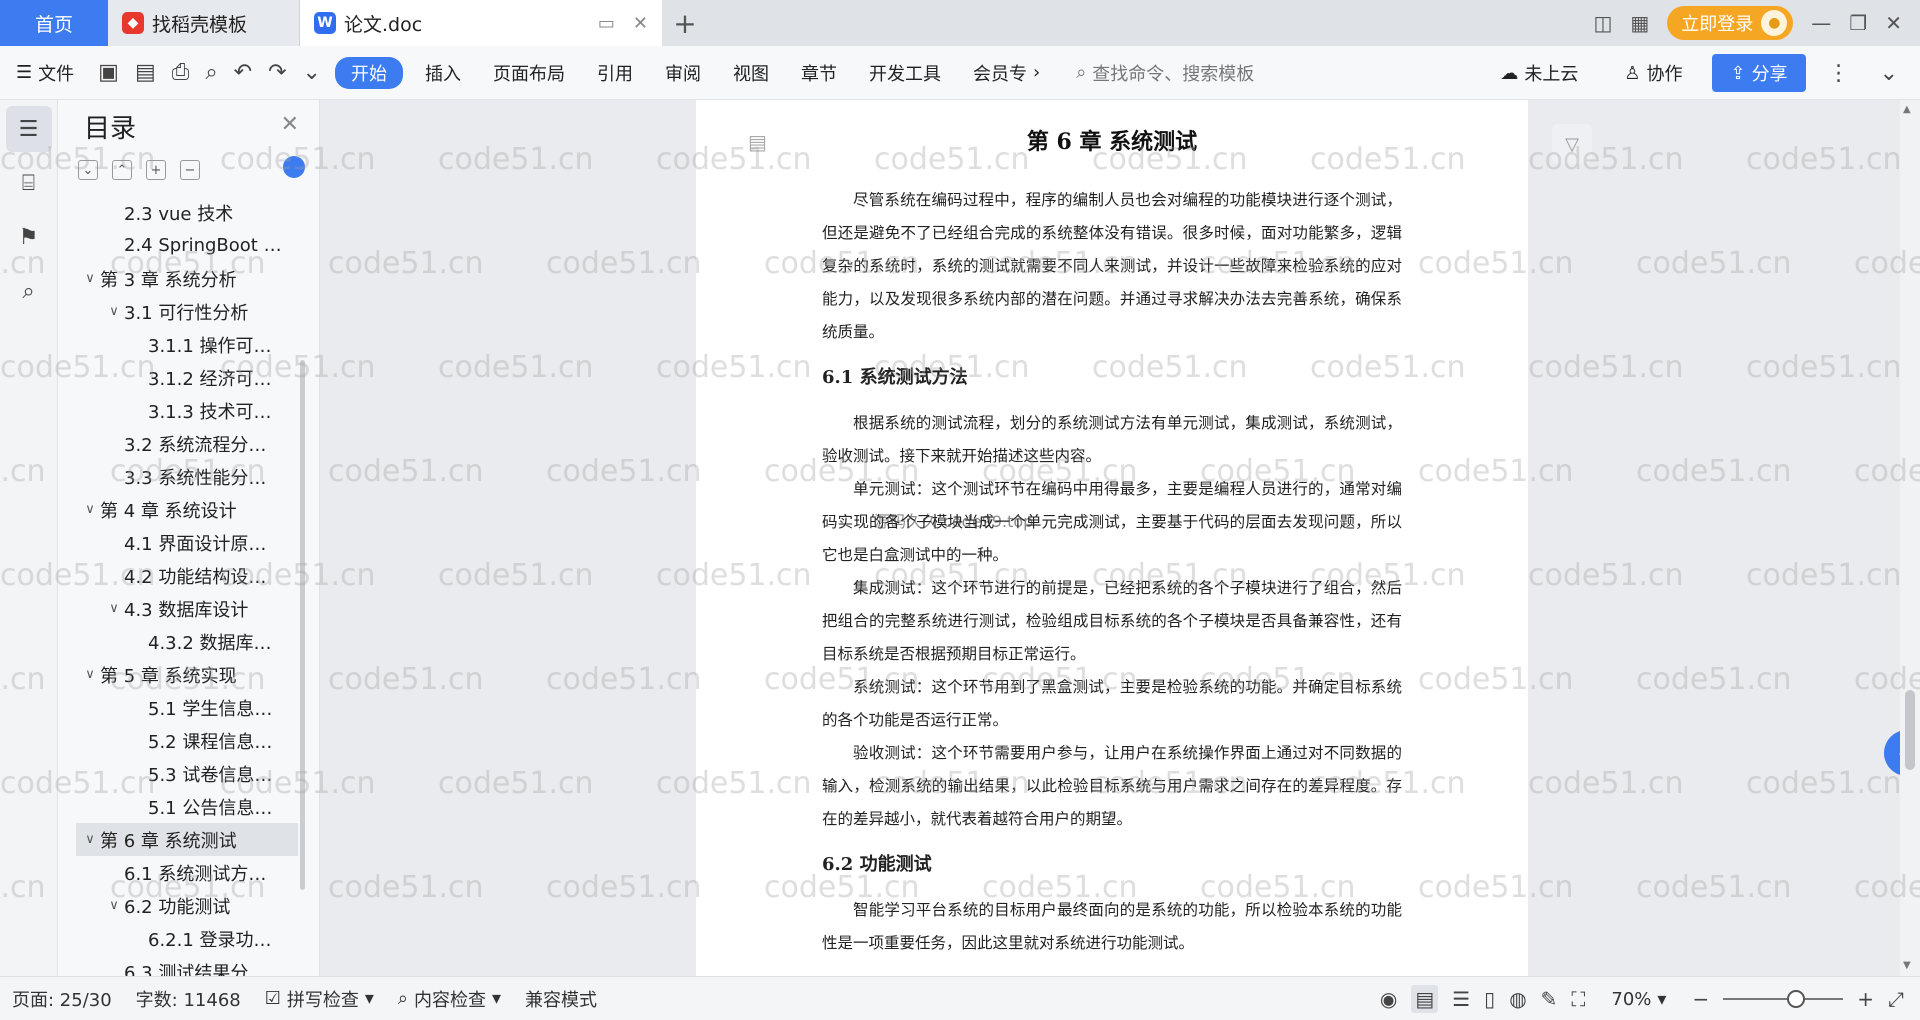  Describe the element at coordinates (1858, 23) in the screenshot. I see `restore-icon: ❐` at that location.